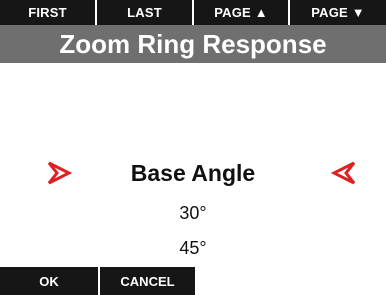 This screenshot has width=386, height=295. I want to click on page-up-button: PAGE ▲, so click(241, 12).